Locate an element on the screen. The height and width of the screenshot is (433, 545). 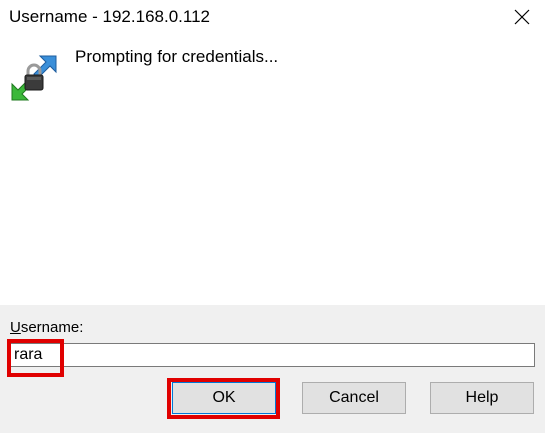
close-button is located at coordinates (522, 17).